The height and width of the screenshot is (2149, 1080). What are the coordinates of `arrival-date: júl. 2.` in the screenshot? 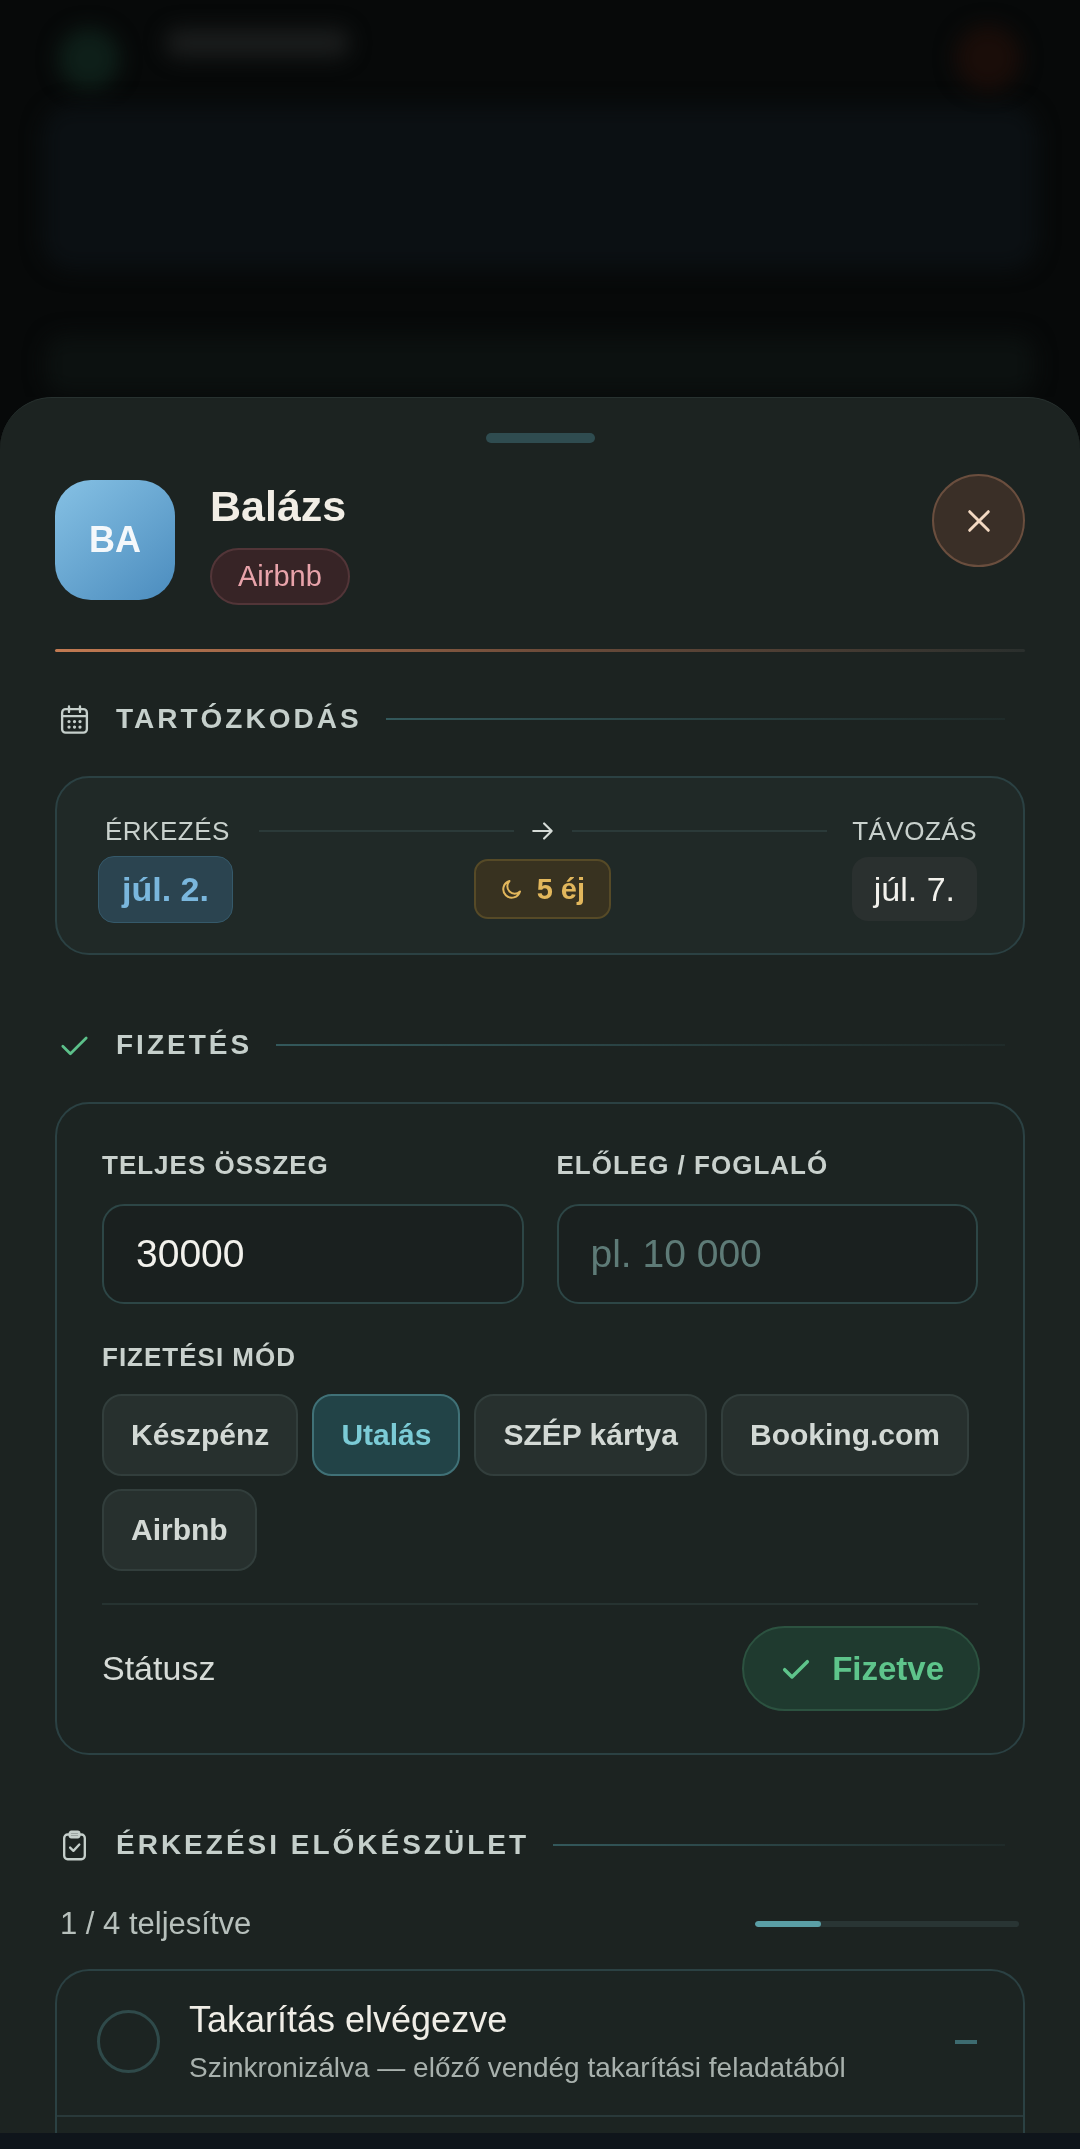 It's located at (165, 889).